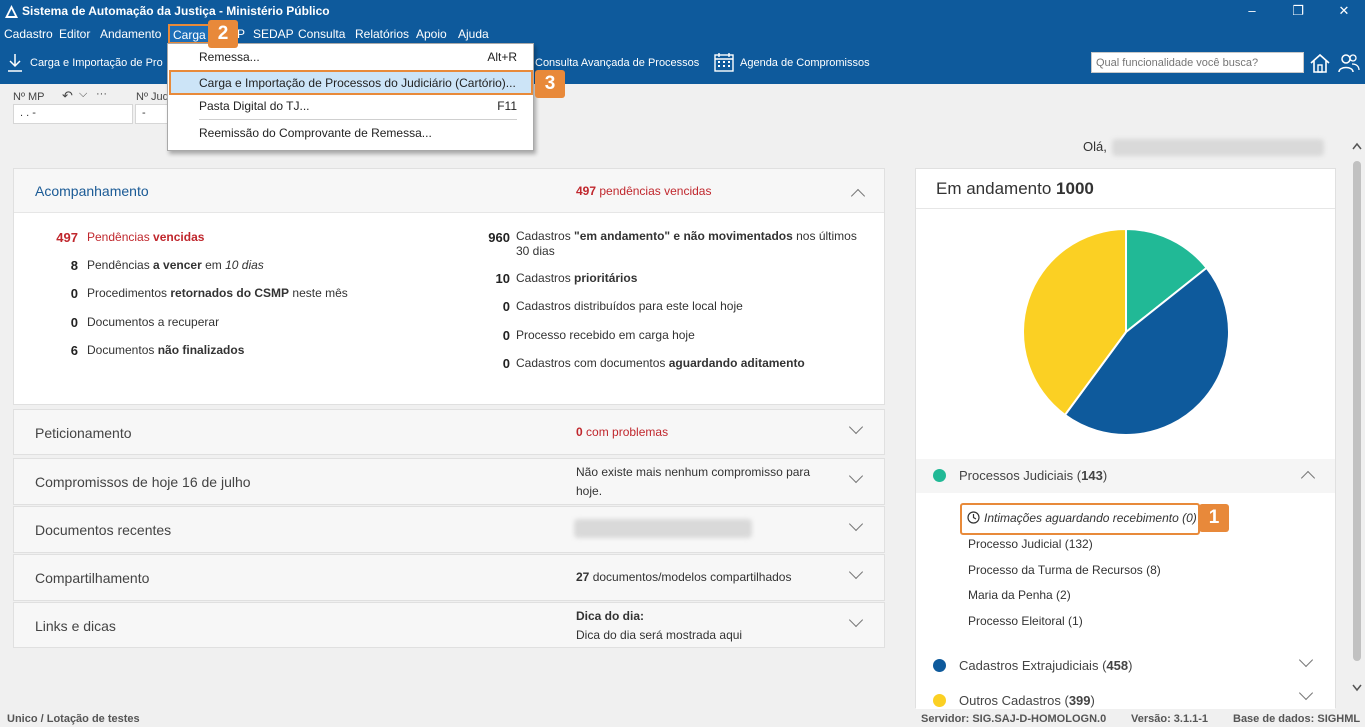  I want to click on menu-separator, so click(358, 119).